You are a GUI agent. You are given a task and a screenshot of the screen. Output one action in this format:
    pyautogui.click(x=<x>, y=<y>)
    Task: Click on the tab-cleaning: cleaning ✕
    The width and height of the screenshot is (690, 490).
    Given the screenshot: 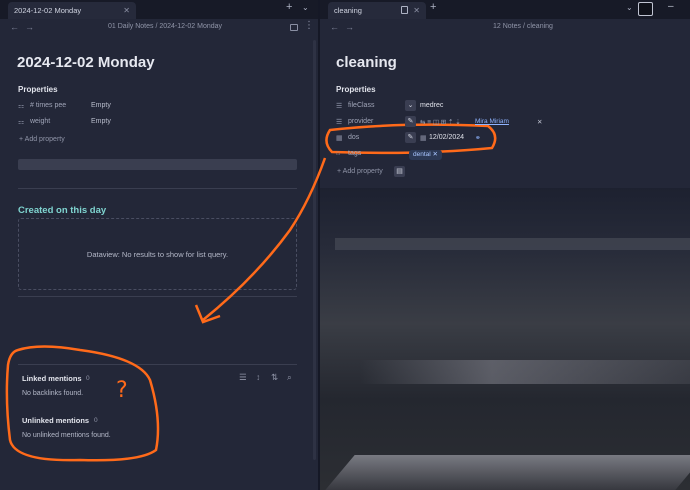 What is the action you would take?
    pyautogui.click(x=377, y=10)
    